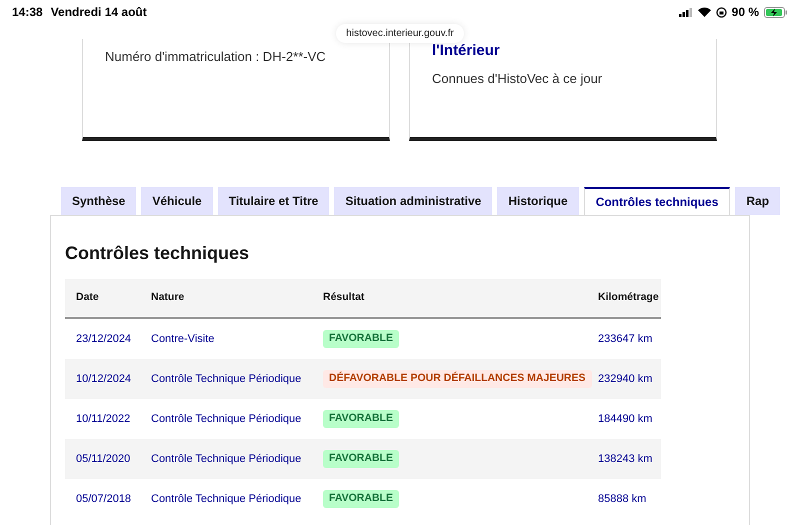 This screenshot has width=800, height=525. I want to click on address-bar: histovec.interieur.gouv.fr, so click(400, 33).